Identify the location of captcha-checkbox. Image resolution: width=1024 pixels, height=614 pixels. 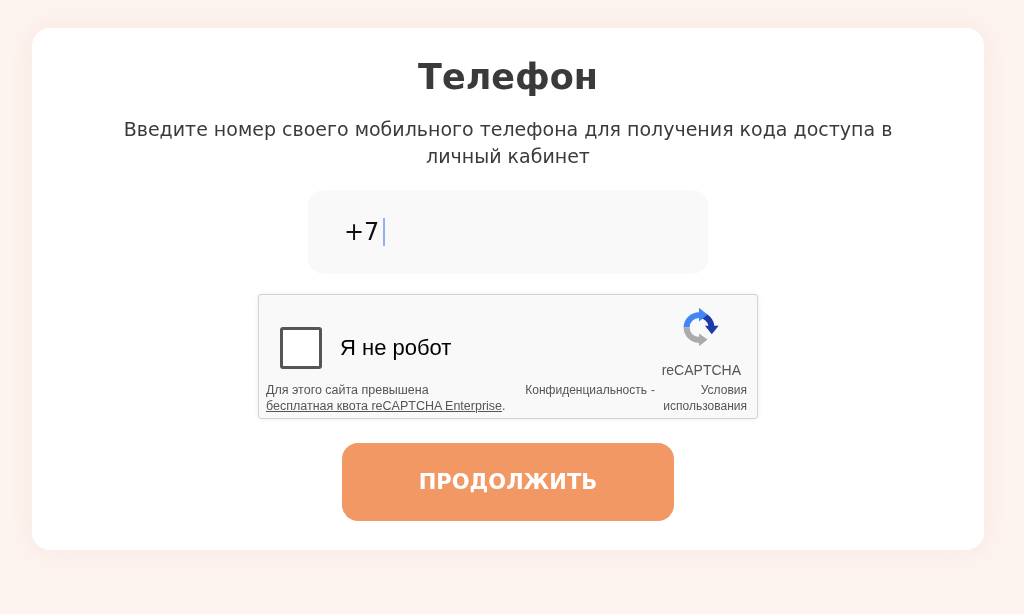
(301, 348).